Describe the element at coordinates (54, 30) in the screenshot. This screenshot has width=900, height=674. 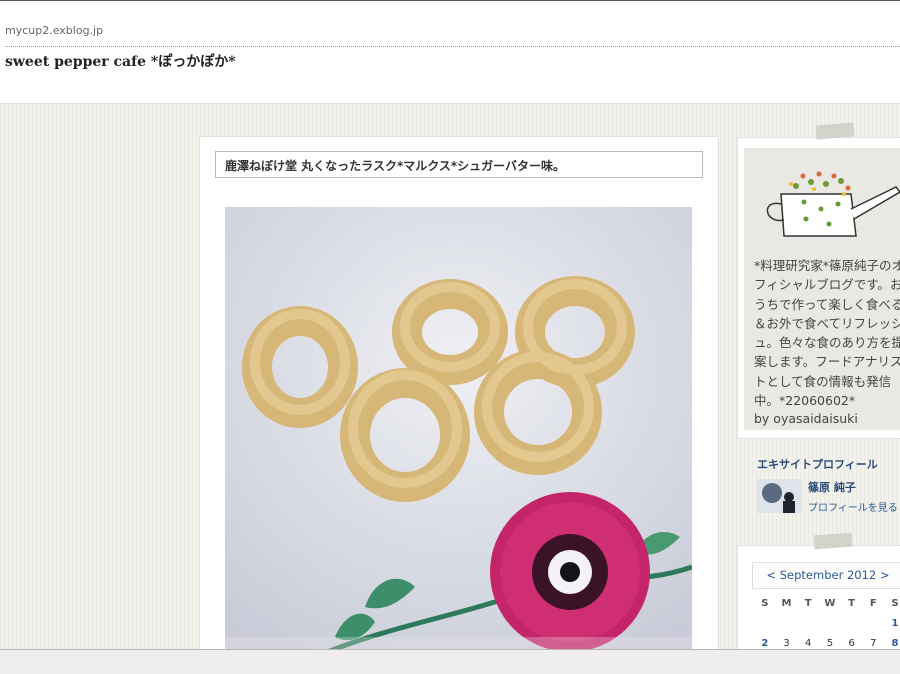
I see `blog-domain: mycup2.exblog.jp` at that location.